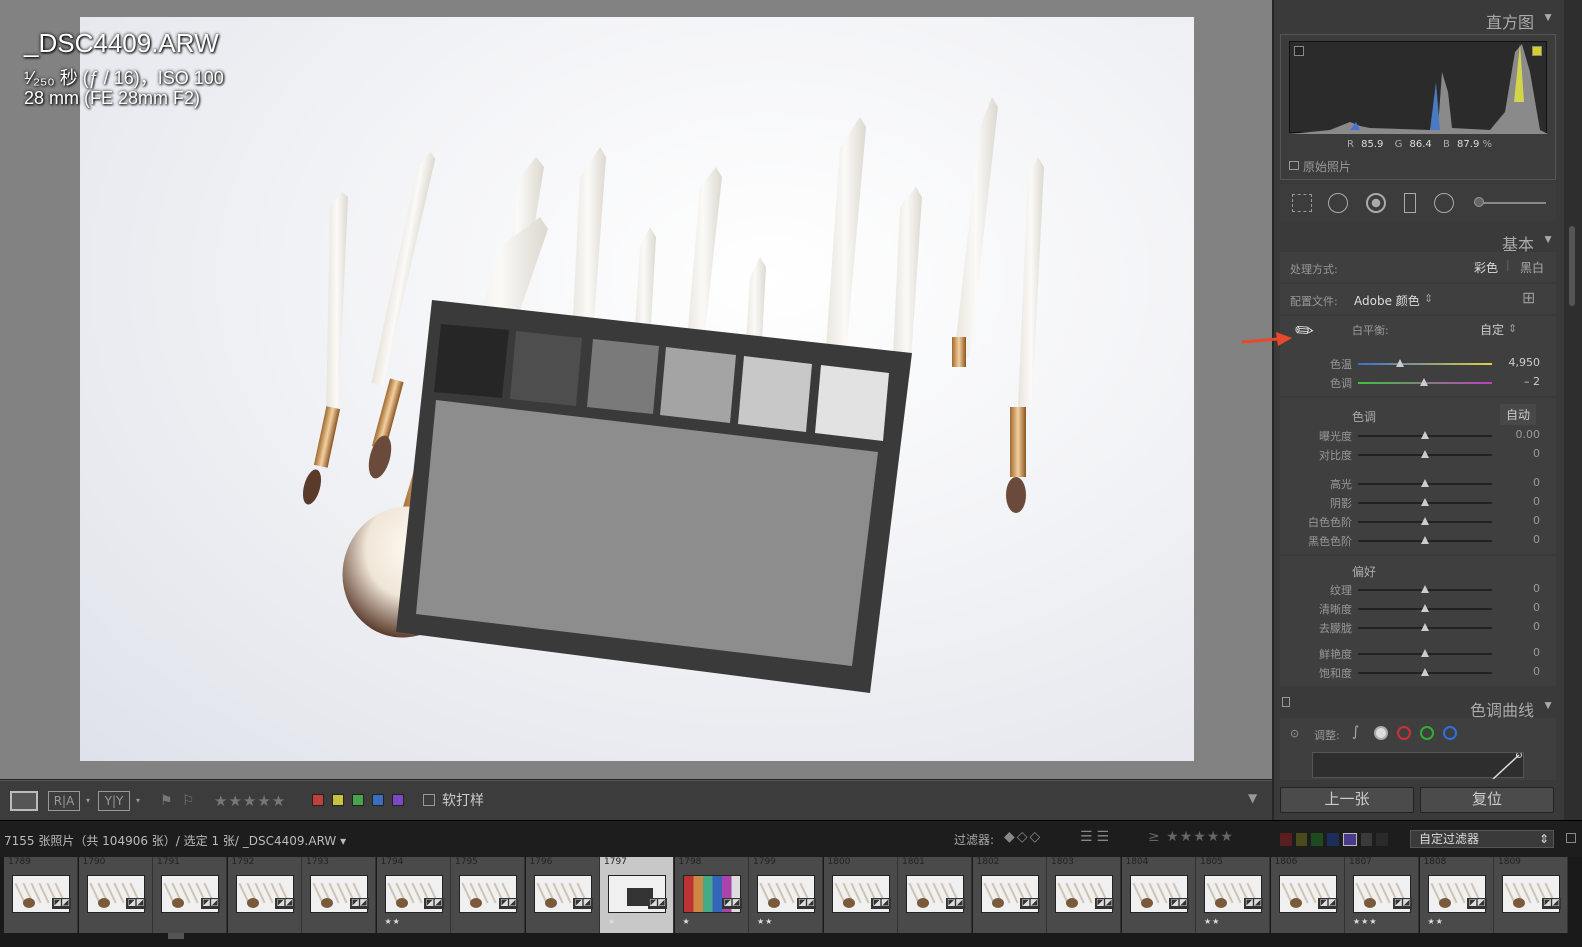 Image resolution: width=1582 pixels, height=947 pixels. I want to click on histogram-panel-header: 直方图 ▼, so click(1419, 18).